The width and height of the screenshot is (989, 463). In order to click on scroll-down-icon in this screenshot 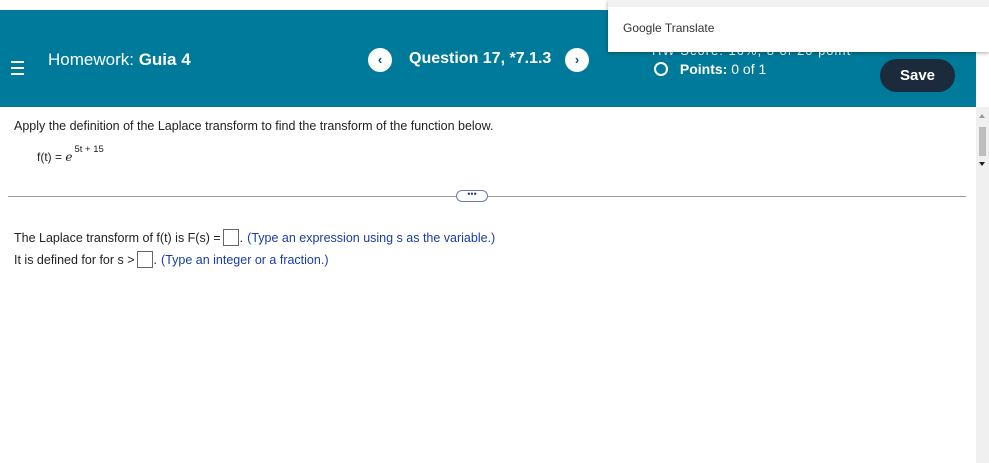, I will do `click(982, 164)`.